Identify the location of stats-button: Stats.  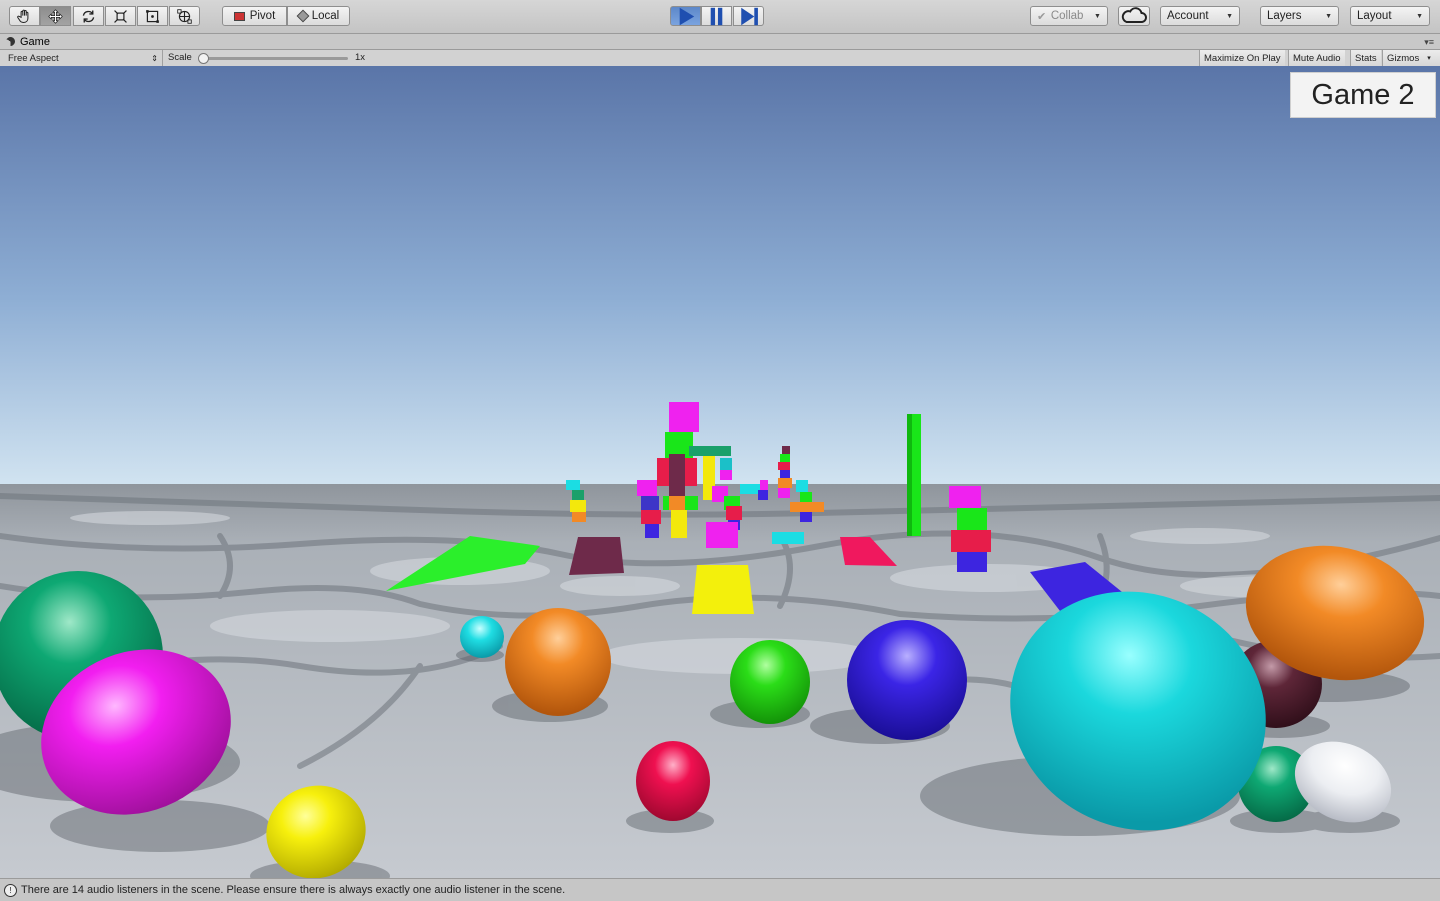
(1365, 58).